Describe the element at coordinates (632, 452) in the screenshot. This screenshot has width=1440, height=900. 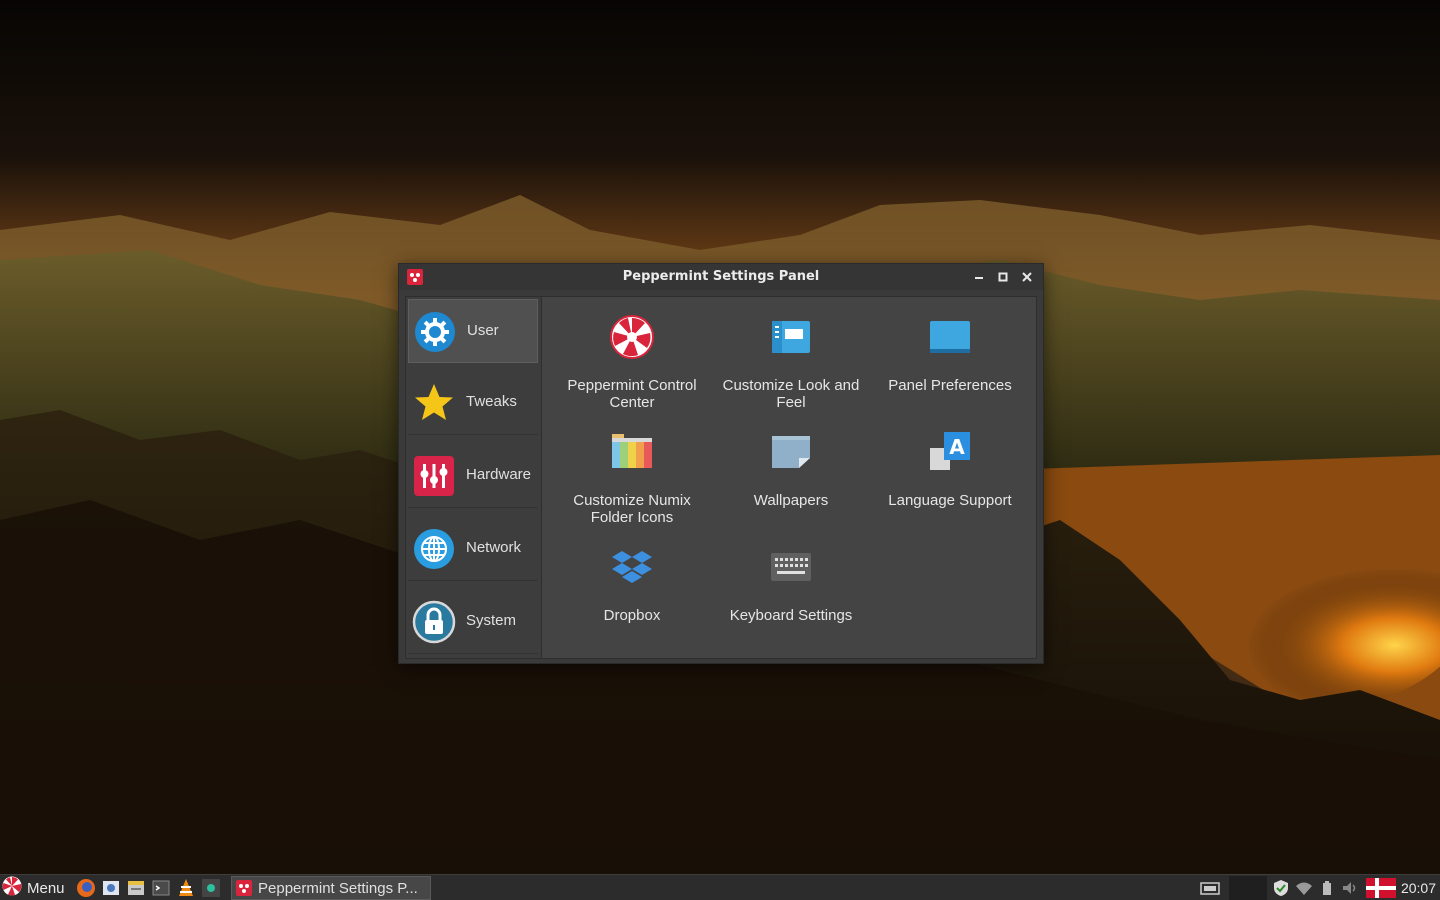
I see `folder-colors-icon` at that location.